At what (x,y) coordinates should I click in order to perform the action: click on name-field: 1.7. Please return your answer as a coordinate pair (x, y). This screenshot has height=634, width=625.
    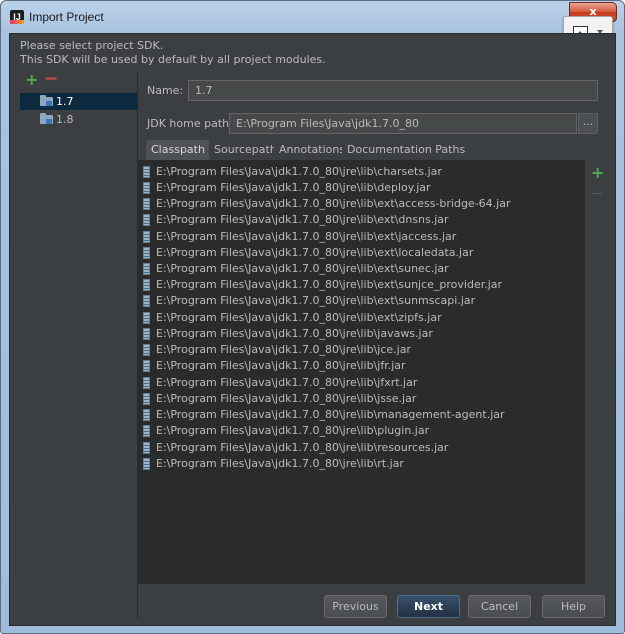
    Looking at the image, I should click on (393, 90).